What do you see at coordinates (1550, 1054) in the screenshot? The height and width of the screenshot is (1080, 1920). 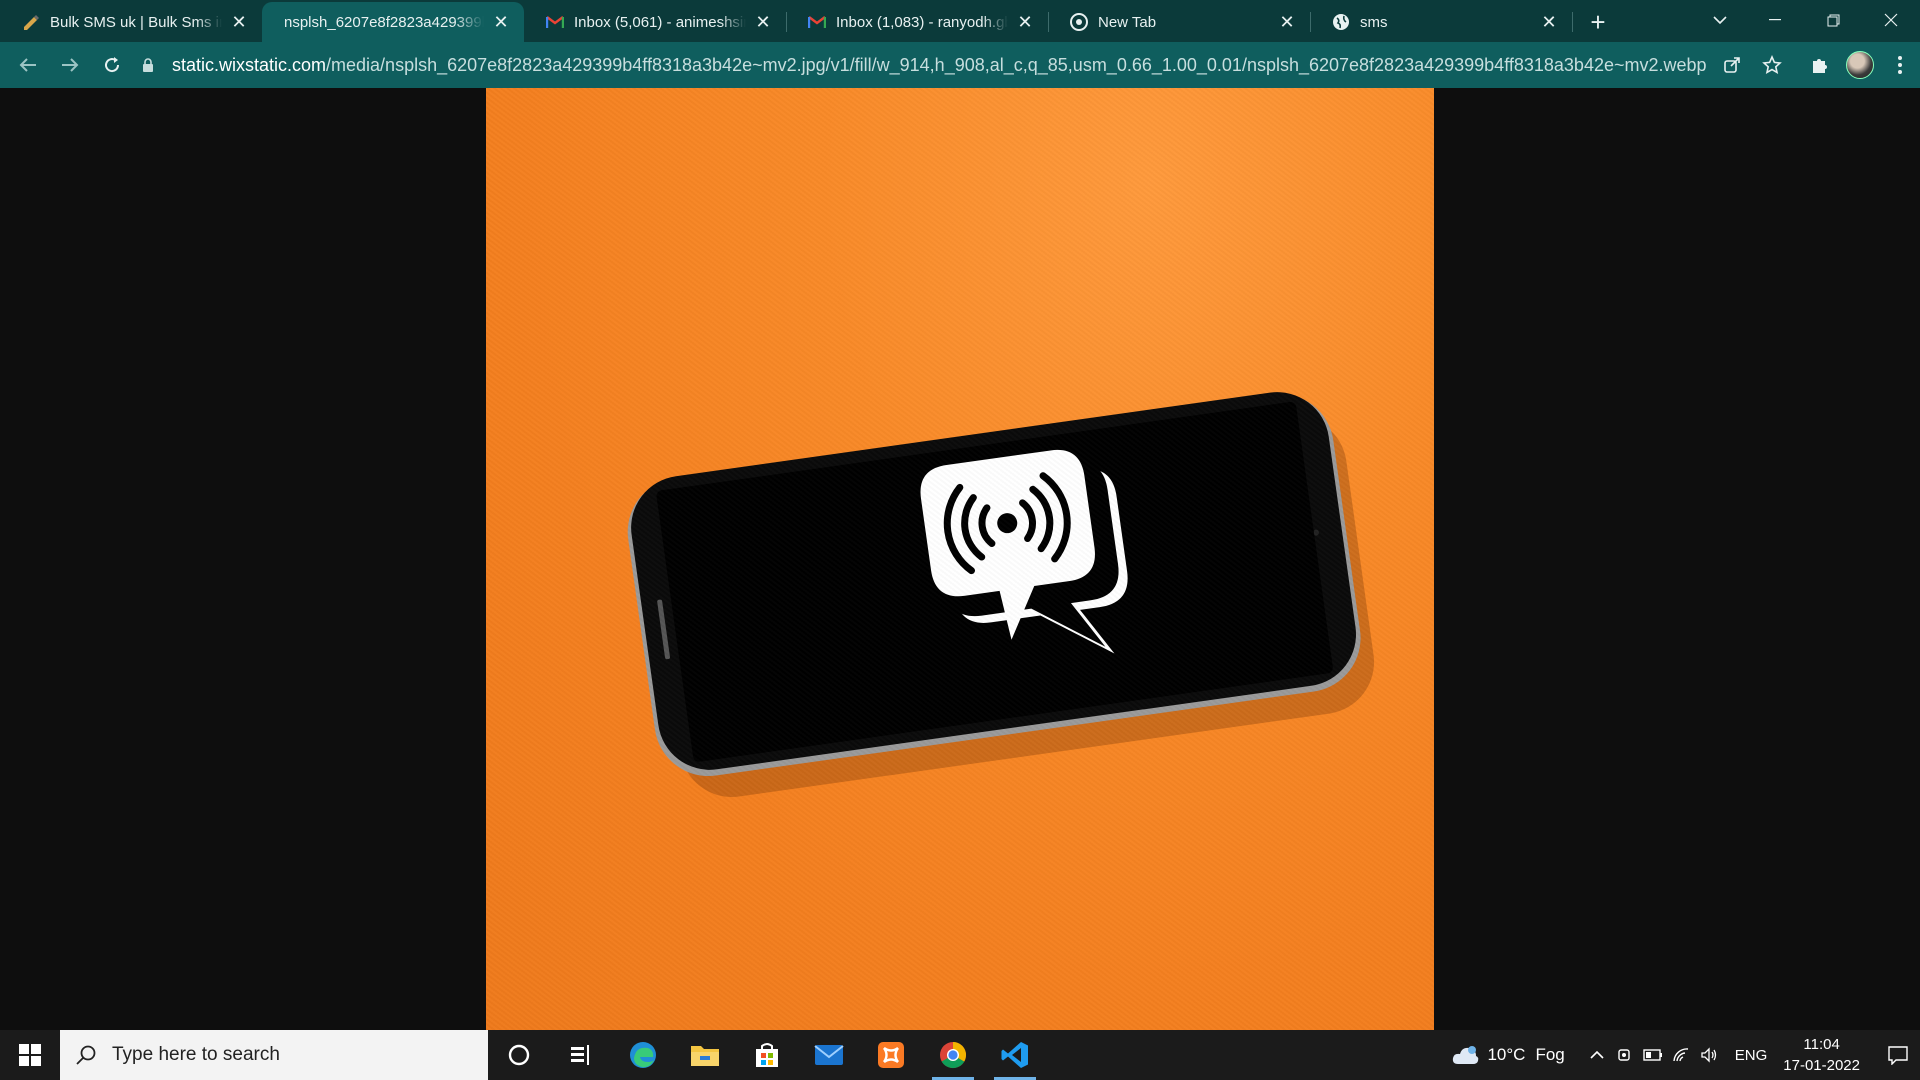 I see `weather-condition: Fog` at bounding box center [1550, 1054].